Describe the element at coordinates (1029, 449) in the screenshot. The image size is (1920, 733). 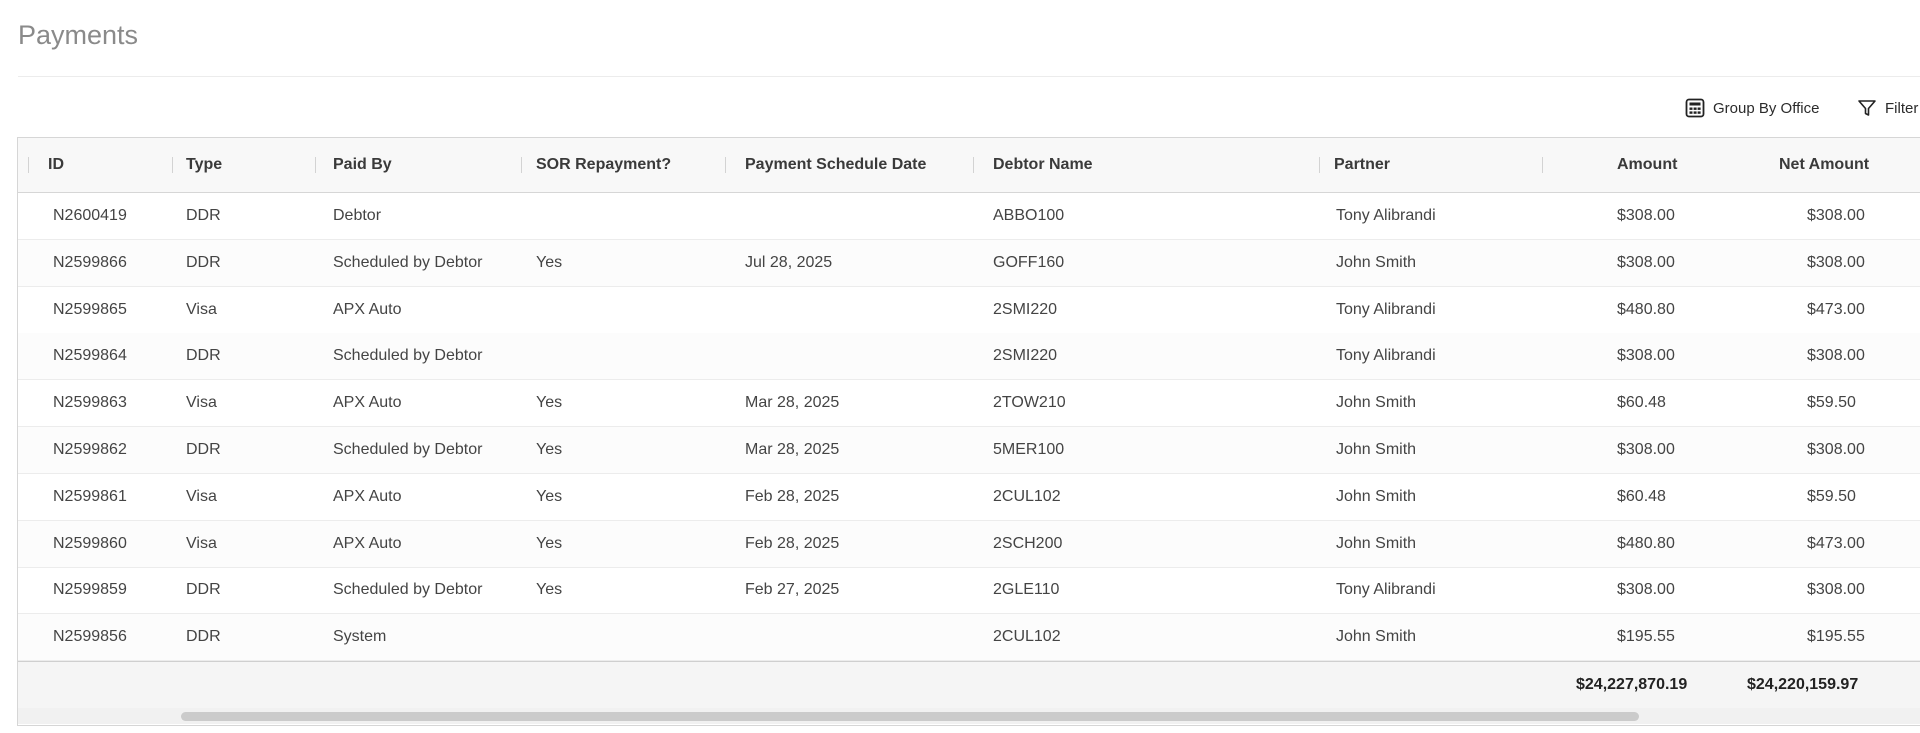
I see `cell-debtor-name: 5MER100` at that location.